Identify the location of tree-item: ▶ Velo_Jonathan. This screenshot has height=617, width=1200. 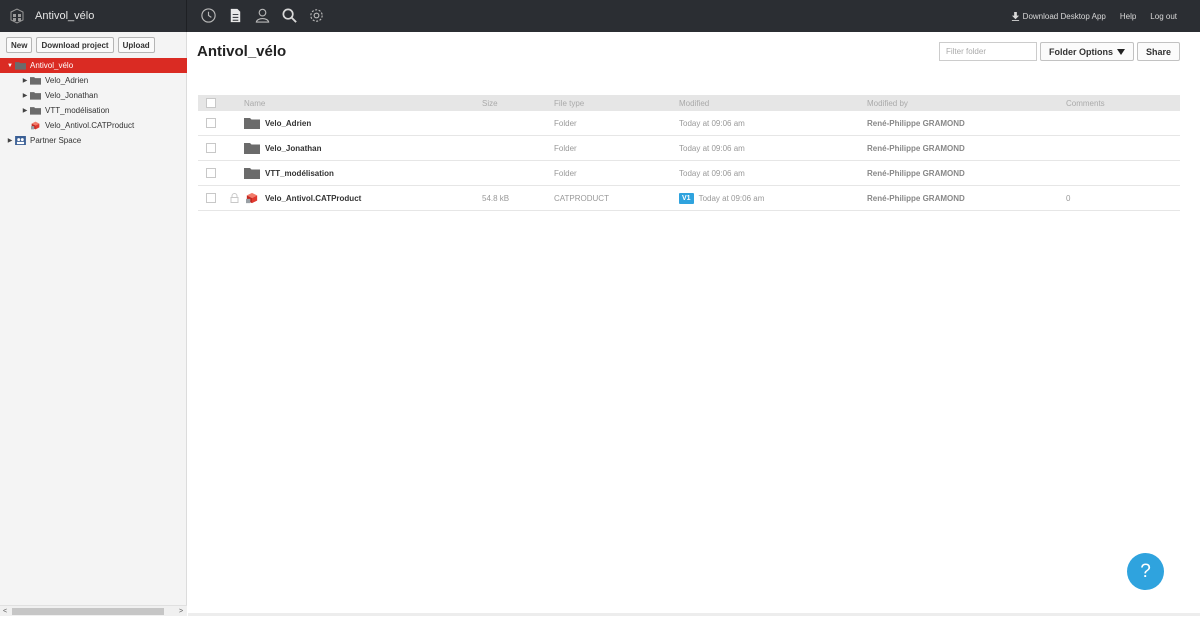
(93, 95).